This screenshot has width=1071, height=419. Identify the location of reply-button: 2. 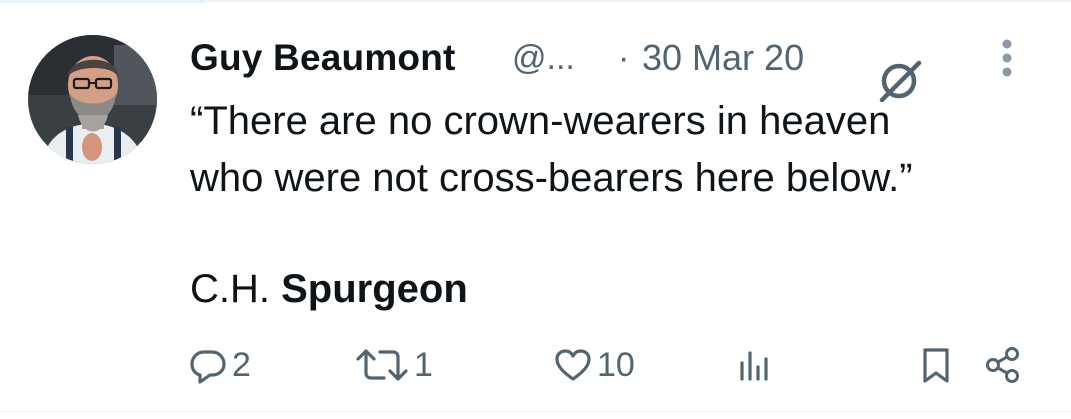
(219, 365).